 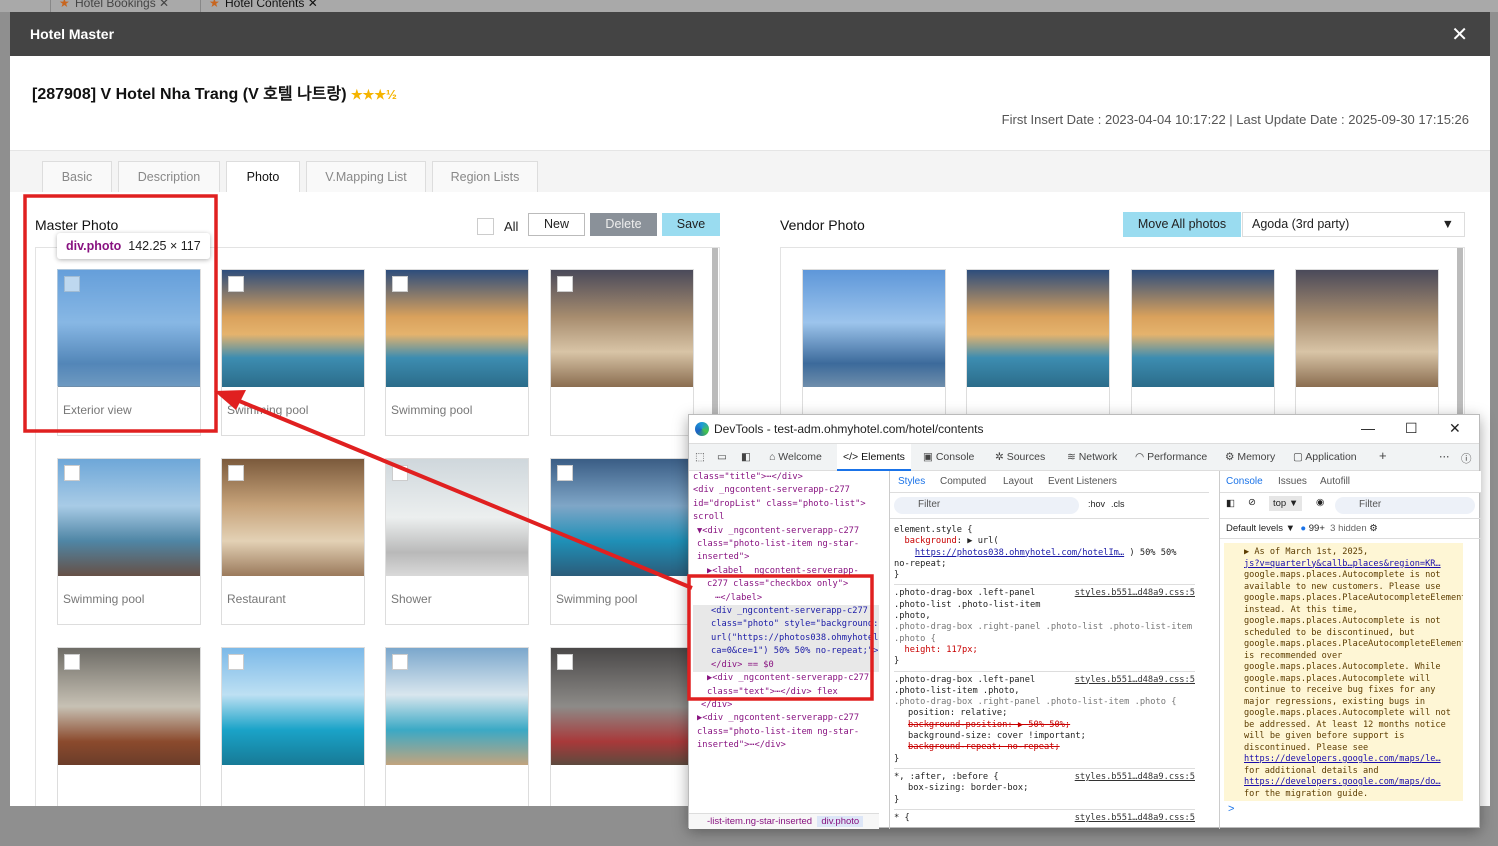 I want to click on clear-console-icon: ⊘, so click(x=1252, y=502).